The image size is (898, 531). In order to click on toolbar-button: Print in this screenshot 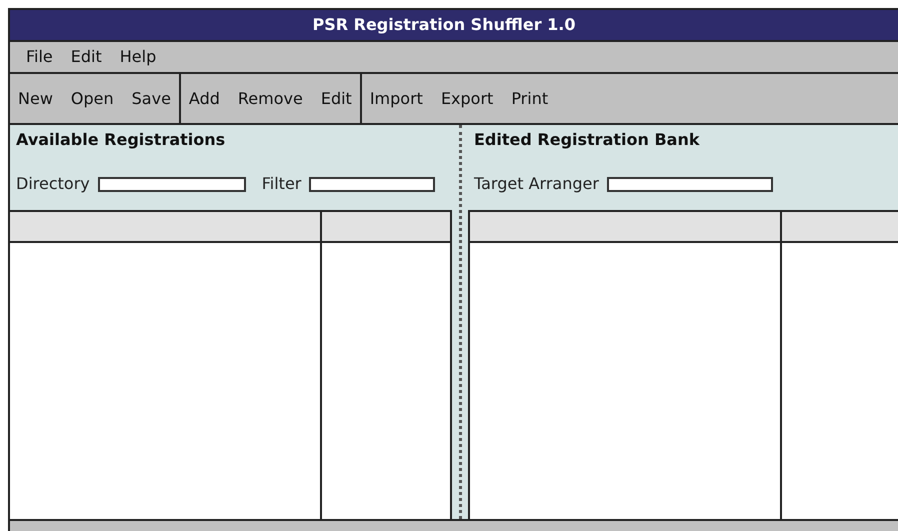, I will do `click(529, 98)`.